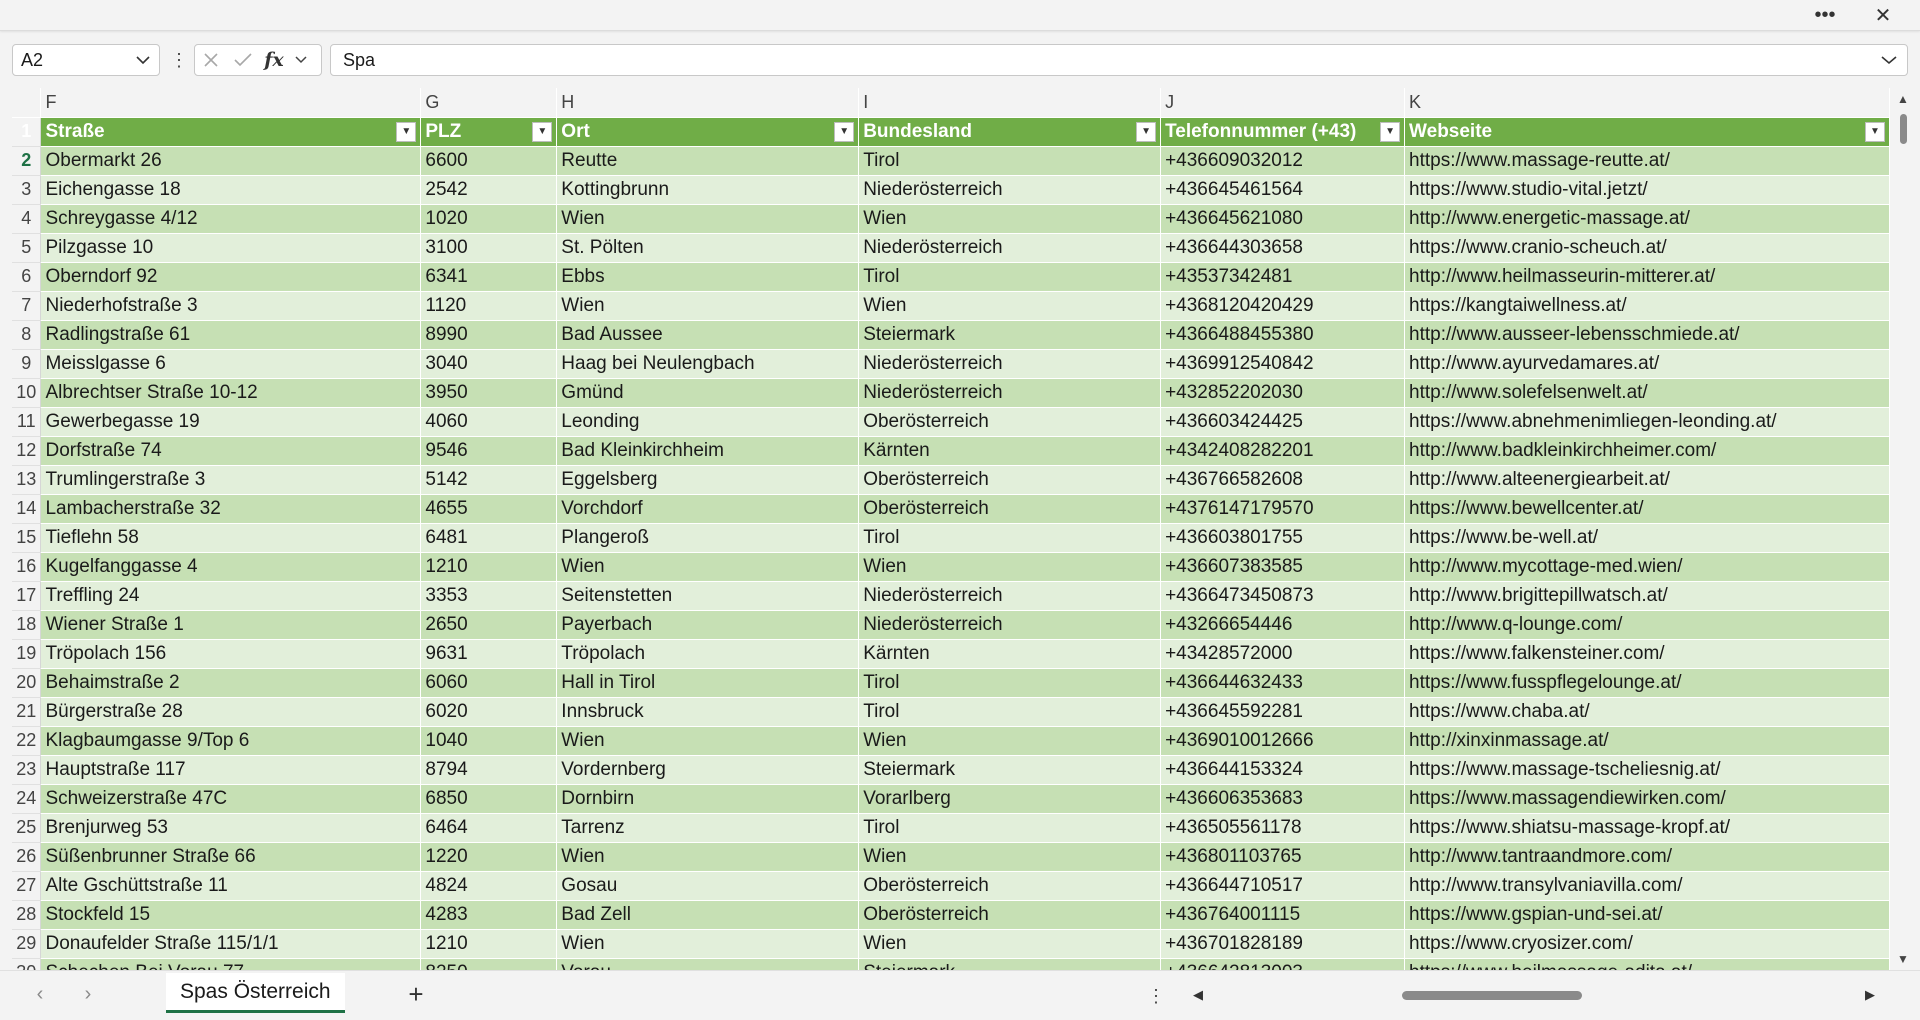 The image size is (1920, 1020). Describe the element at coordinates (489, 219) in the screenshot. I see `cell-plz: 1020` at that location.